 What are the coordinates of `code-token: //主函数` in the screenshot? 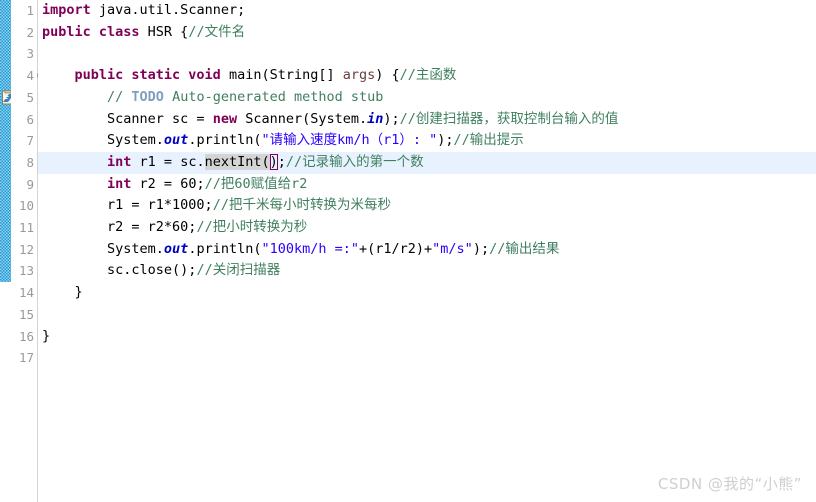 It's located at (428, 75).